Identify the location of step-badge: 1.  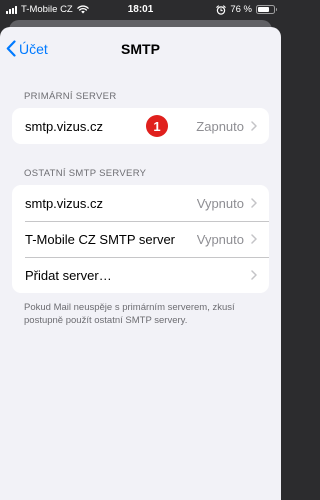
(157, 126).